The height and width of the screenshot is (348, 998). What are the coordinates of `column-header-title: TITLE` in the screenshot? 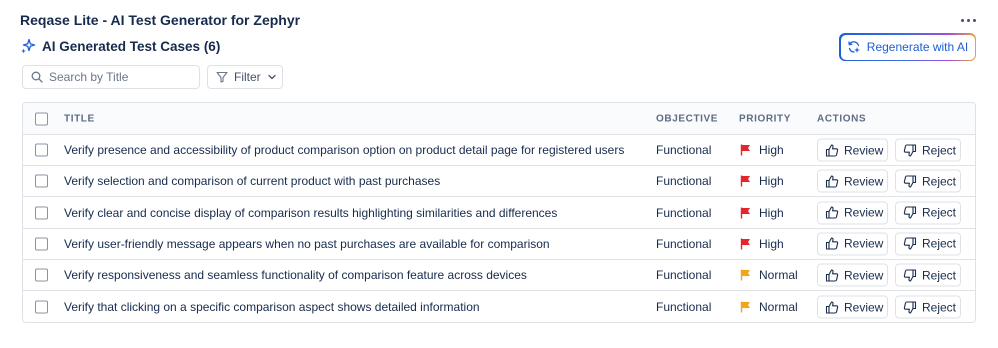 It's located at (79, 118).